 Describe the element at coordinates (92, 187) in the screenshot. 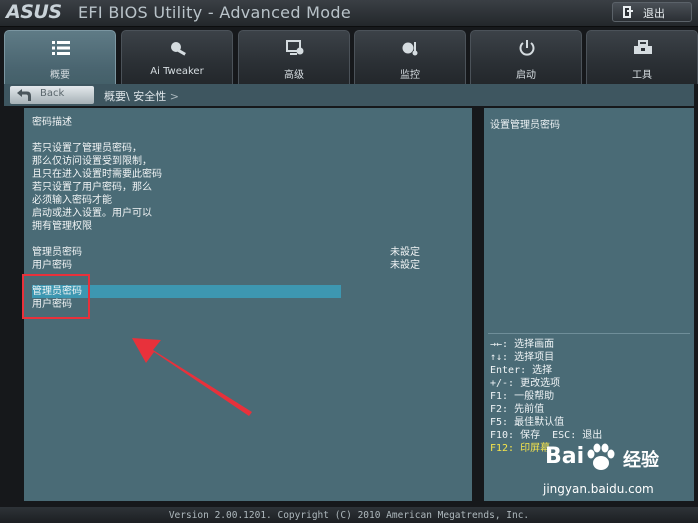

I see `description-line: 若只设置了用户密码，那么` at that location.